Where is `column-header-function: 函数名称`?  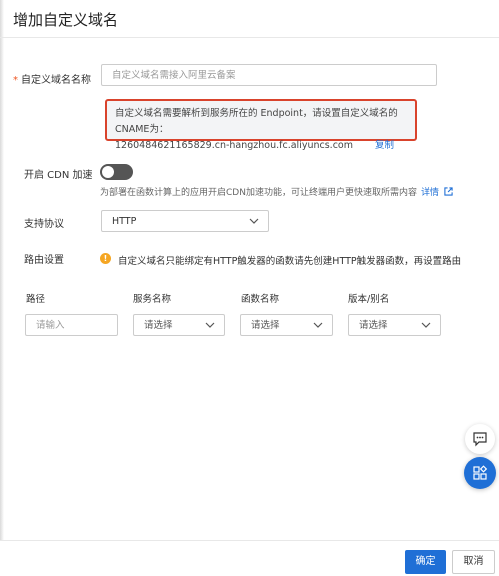 column-header-function: 函数名称 is located at coordinates (260, 299).